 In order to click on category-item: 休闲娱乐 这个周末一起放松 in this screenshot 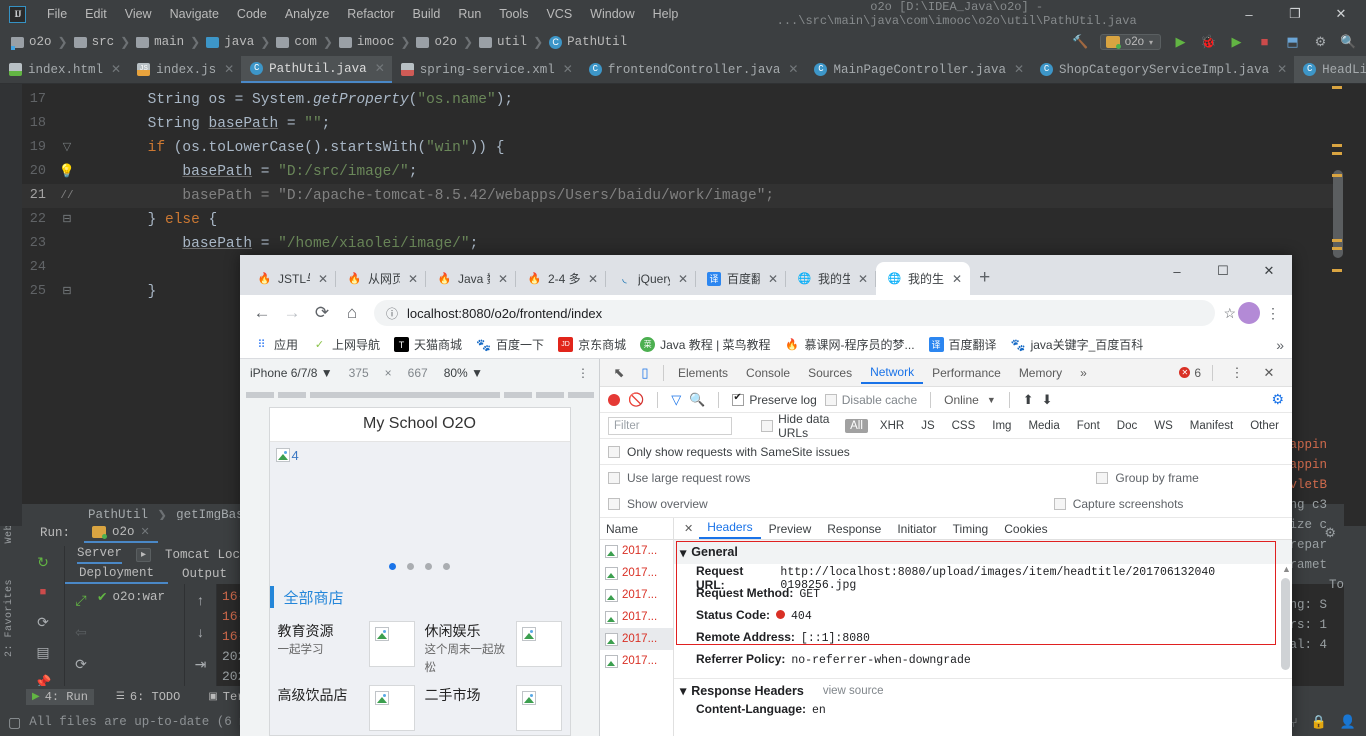, I will do `click(493, 649)`.